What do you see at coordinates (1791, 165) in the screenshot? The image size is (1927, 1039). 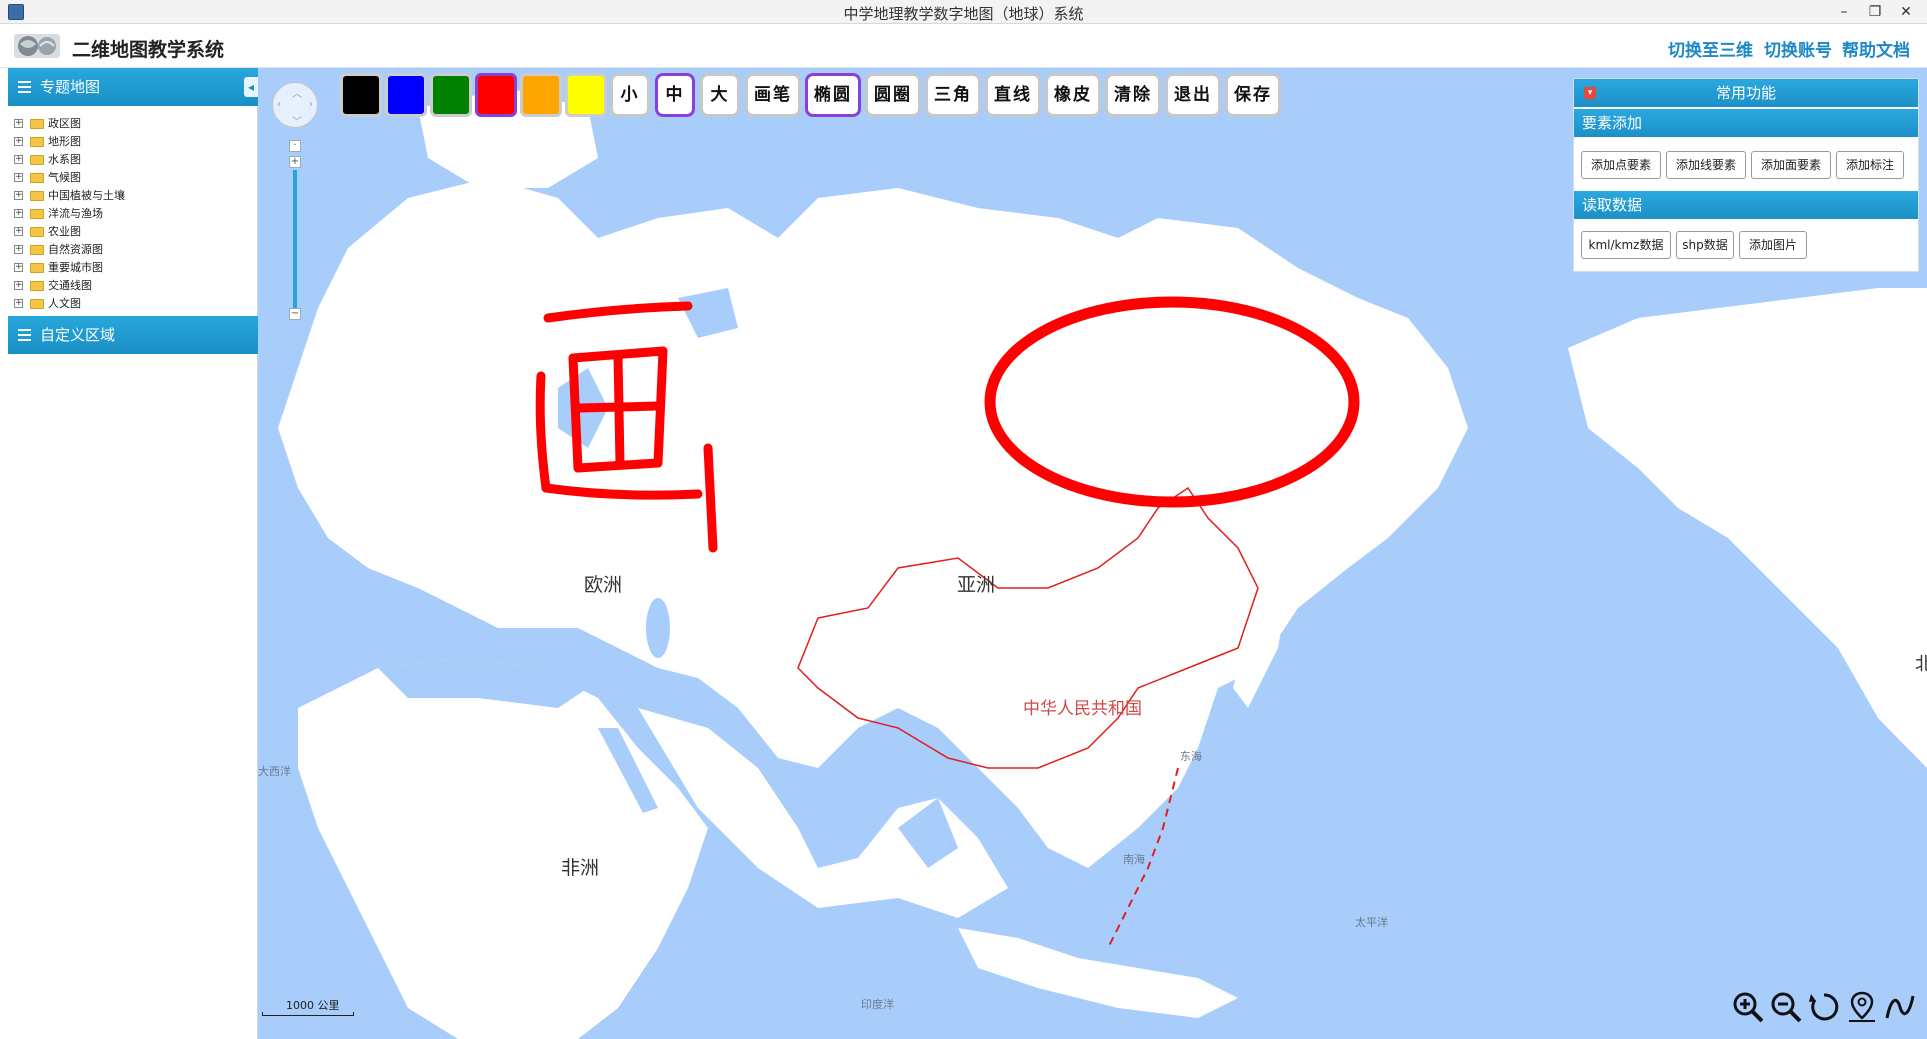 I see `add-polygon-button: 添加面要素` at bounding box center [1791, 165].